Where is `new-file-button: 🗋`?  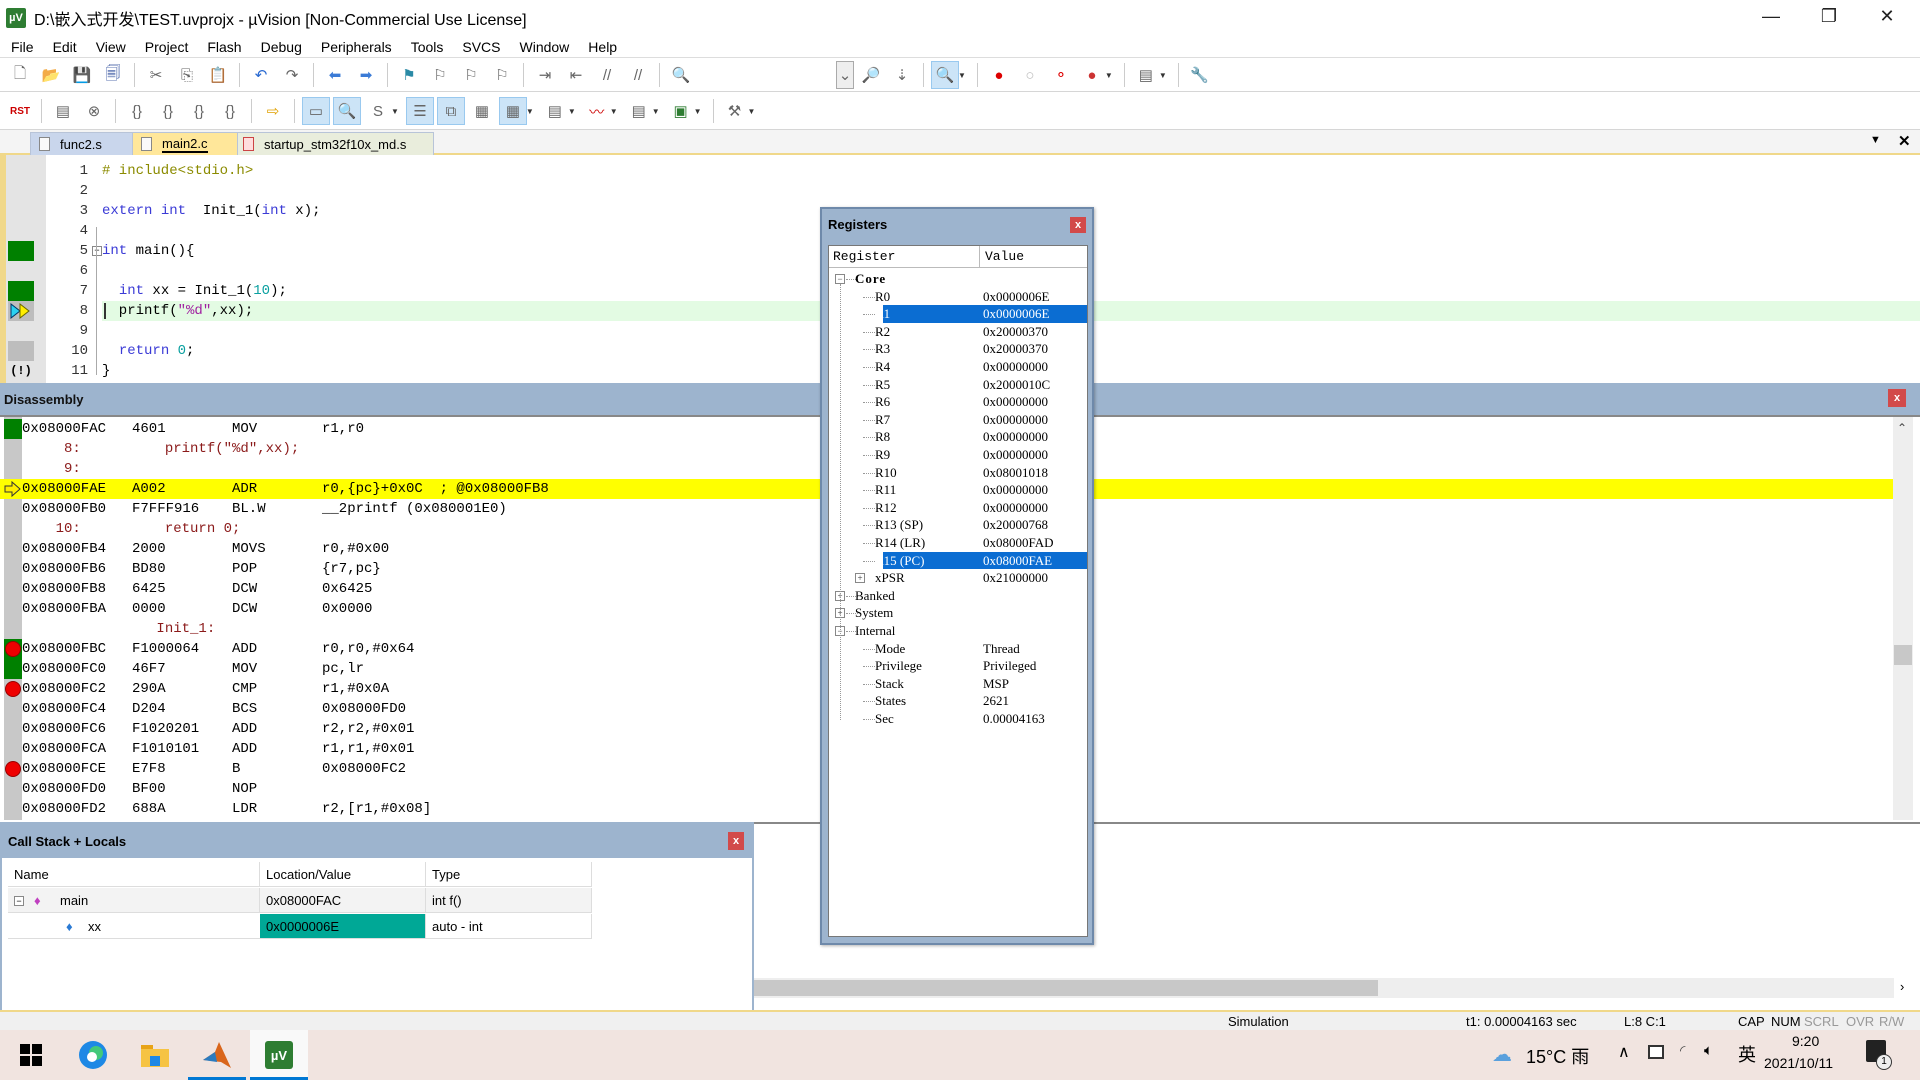
new-file-button: 🗋 is located at coordinates (20, 75).